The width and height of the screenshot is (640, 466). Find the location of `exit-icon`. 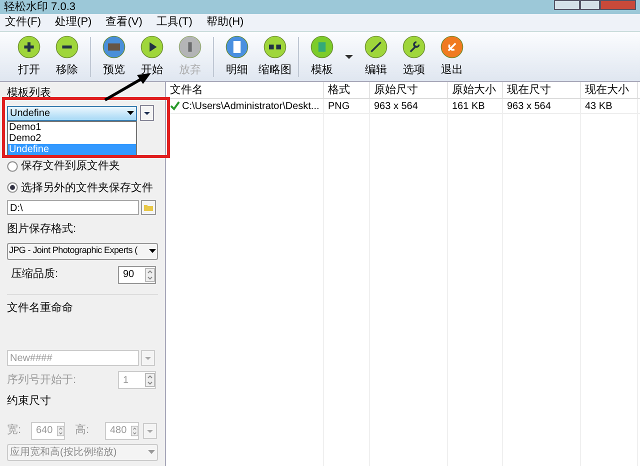

exit-icon is located at coordinates (452, 46).